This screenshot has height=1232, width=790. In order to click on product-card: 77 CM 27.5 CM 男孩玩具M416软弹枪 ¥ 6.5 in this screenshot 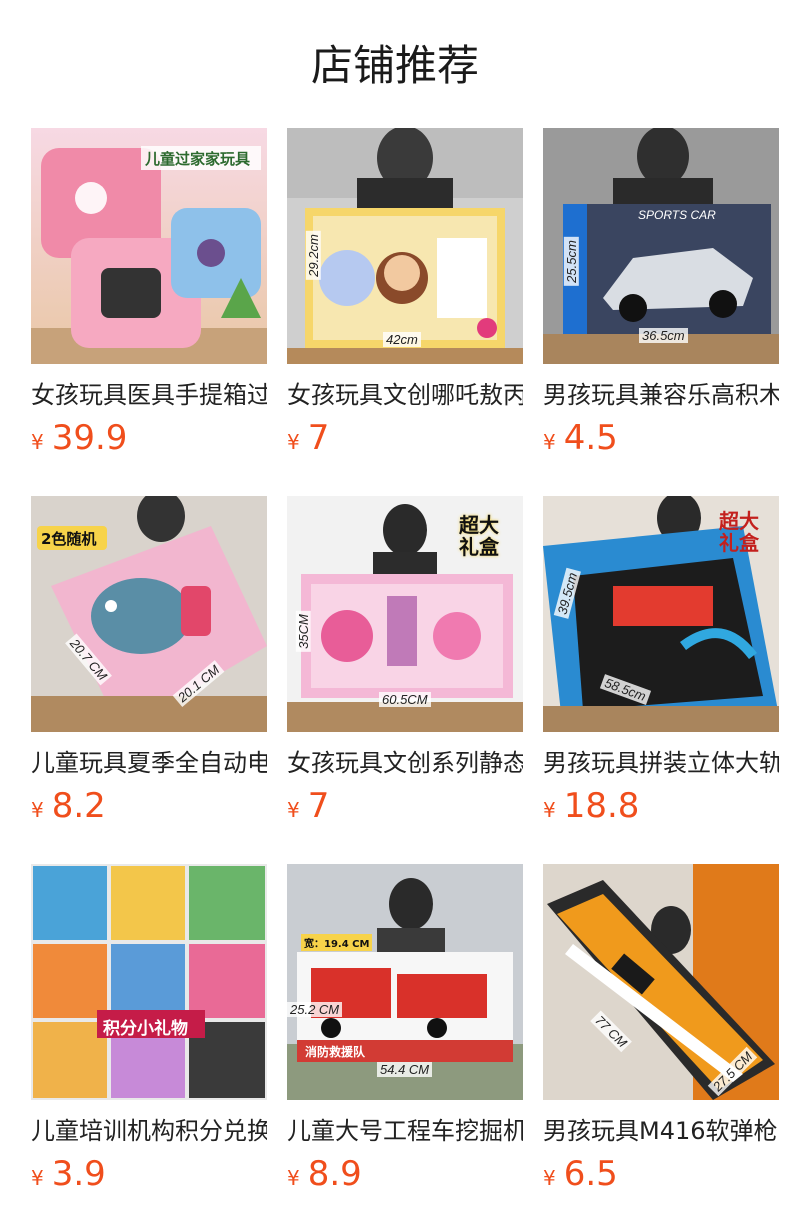, I will do `click(661, 1048)`.